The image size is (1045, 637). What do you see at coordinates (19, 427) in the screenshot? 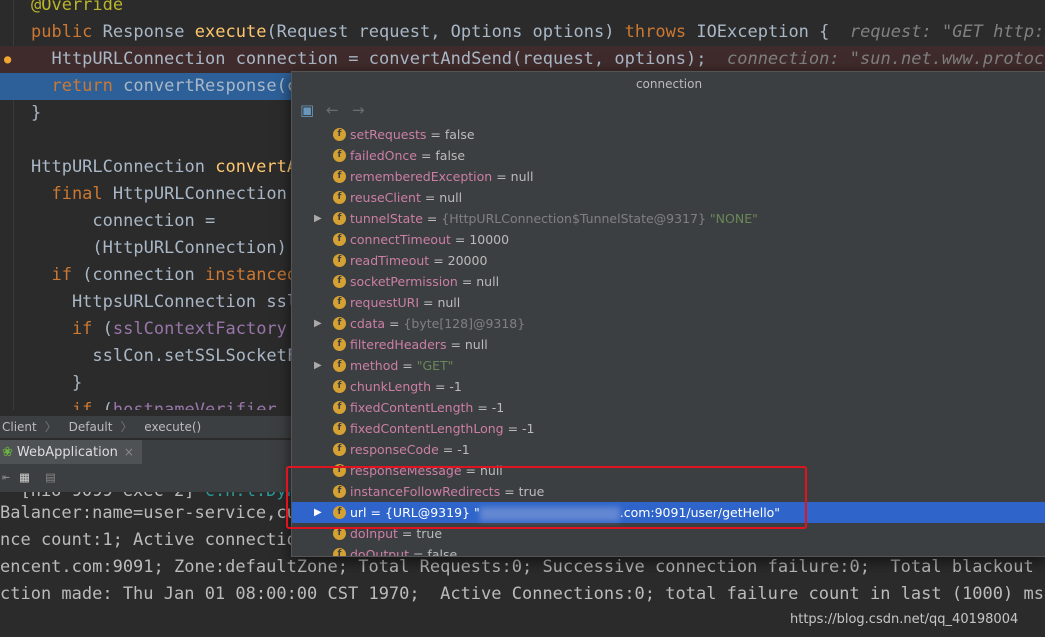
I see `breadcrumb-item-class: Client` at bounding box center [19, 427].